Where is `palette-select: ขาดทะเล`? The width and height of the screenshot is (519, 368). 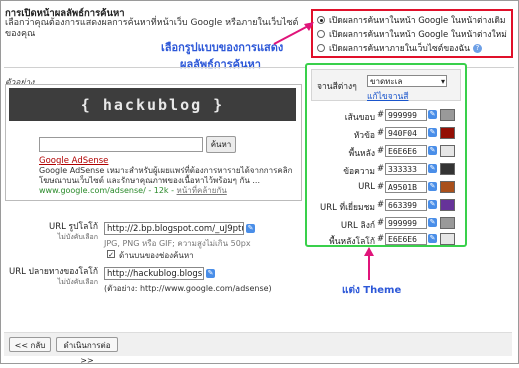 palette-select: ขาดทะเล is located at coordinates (407, 81).